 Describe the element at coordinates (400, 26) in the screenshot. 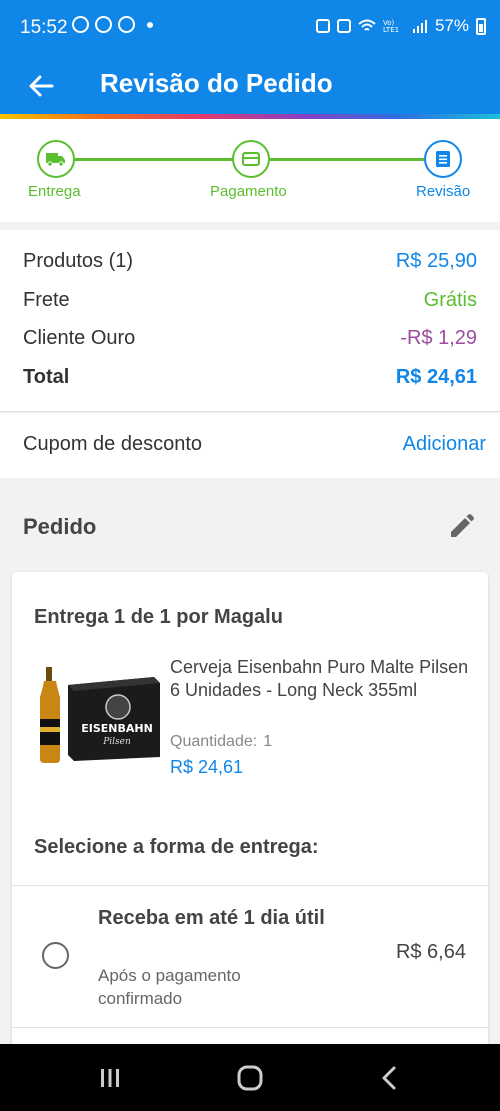

I see `status-right-icons: Vo) LTE1 57%` at that location.